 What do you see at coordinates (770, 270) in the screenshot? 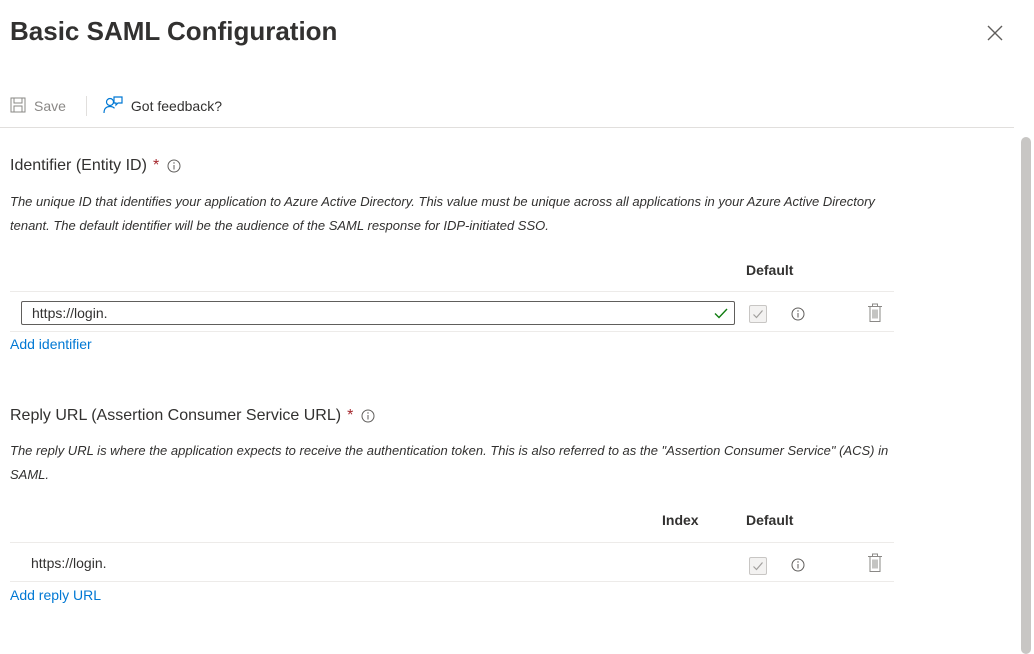
I see `identifier-default-column-header: Default` at bounding box center [770, 270].